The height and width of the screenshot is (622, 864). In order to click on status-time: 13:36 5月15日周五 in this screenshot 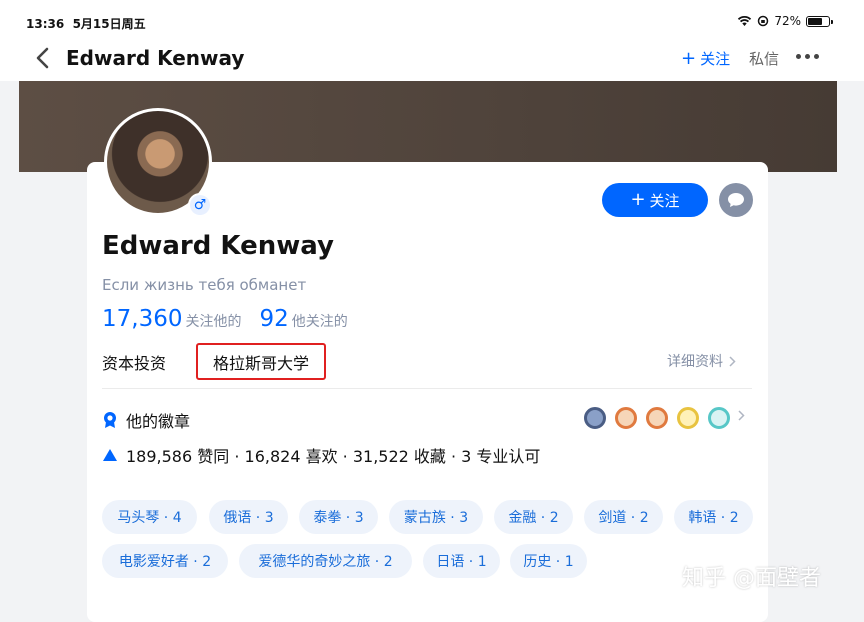, I will do `click(86, 24)`.